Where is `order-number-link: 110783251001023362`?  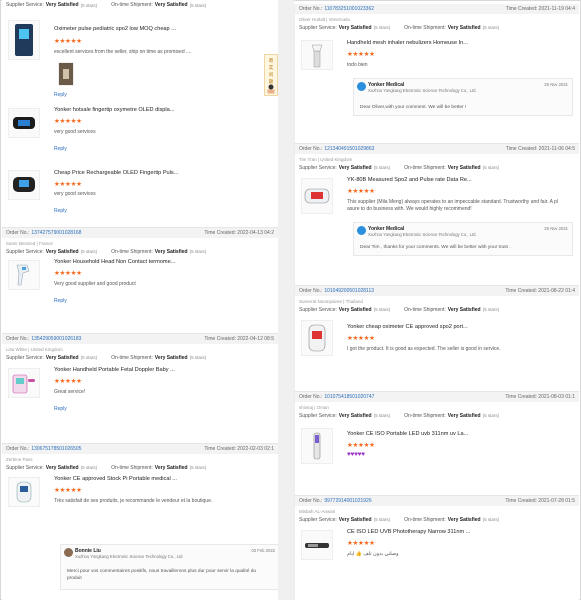 order-number-link: 110783251001023362 is located at coordinates (349, 9).